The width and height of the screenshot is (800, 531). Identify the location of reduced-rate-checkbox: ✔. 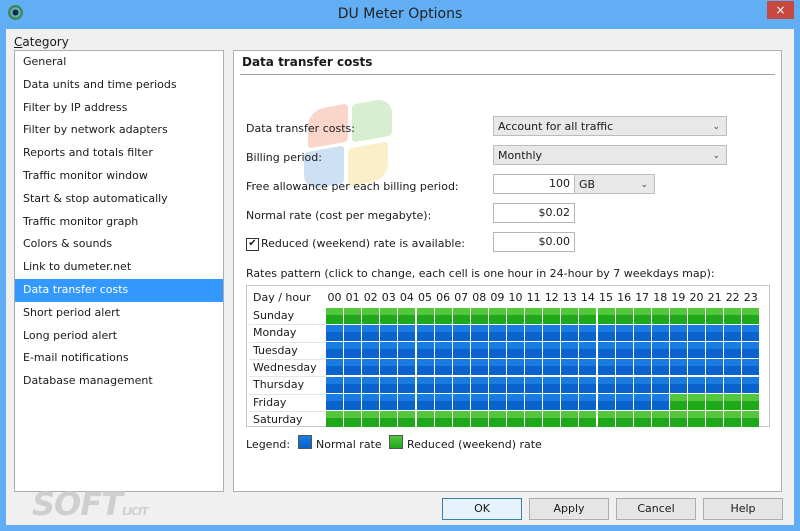
(252, 244).